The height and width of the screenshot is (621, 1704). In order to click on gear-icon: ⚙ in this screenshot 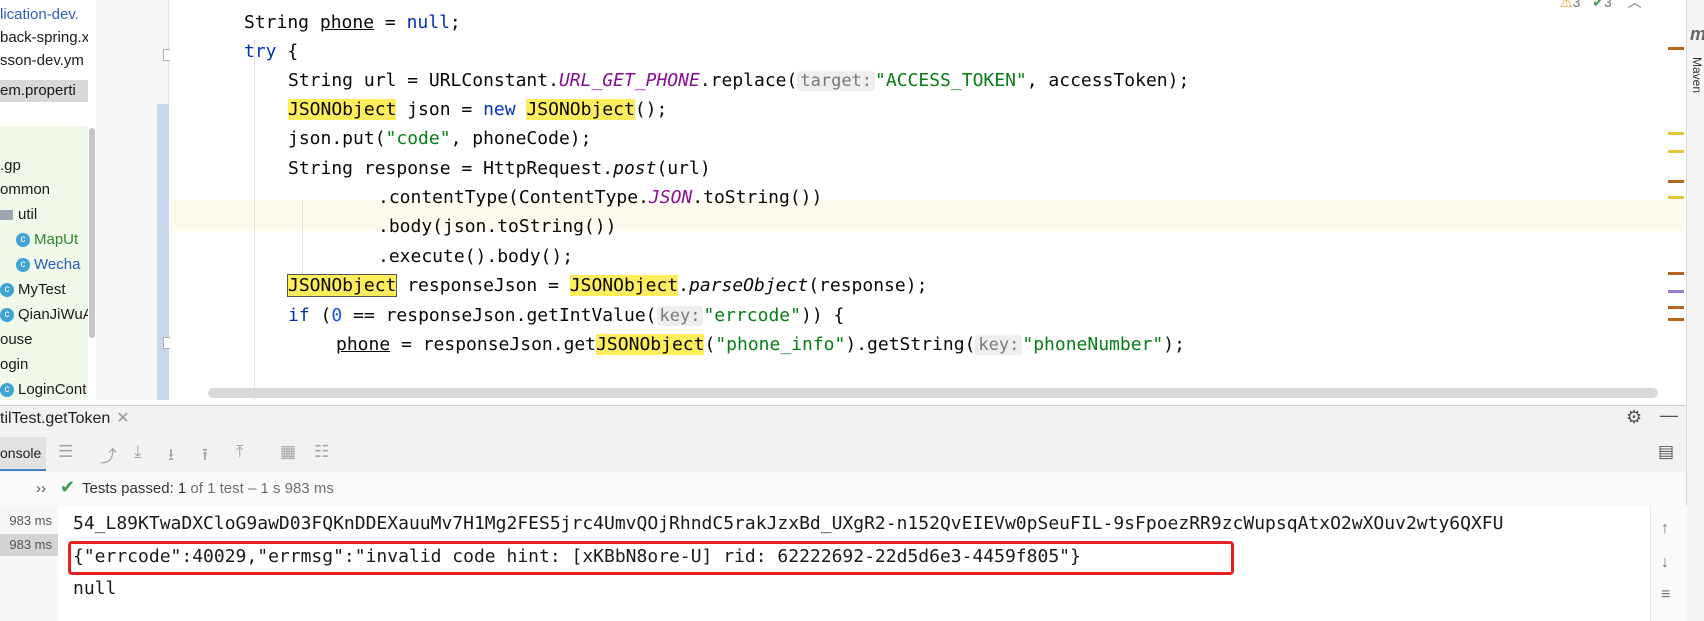, I will do `click(1634, 417)`.